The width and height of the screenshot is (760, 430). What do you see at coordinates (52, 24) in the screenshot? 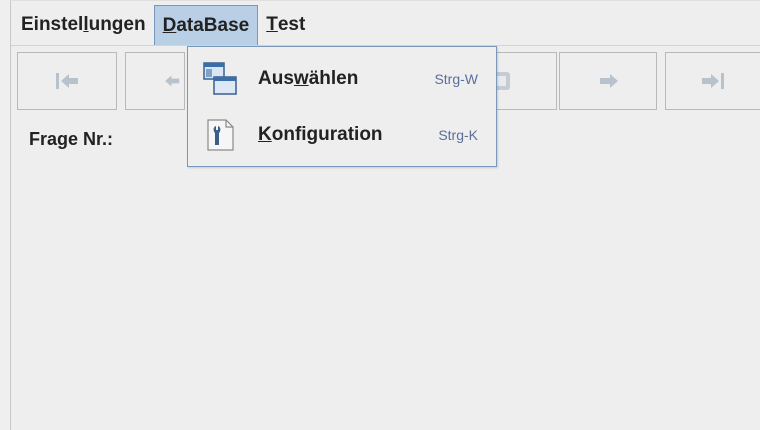
I see `menu-label-part: Einstel` at bounding box center [52, 24].